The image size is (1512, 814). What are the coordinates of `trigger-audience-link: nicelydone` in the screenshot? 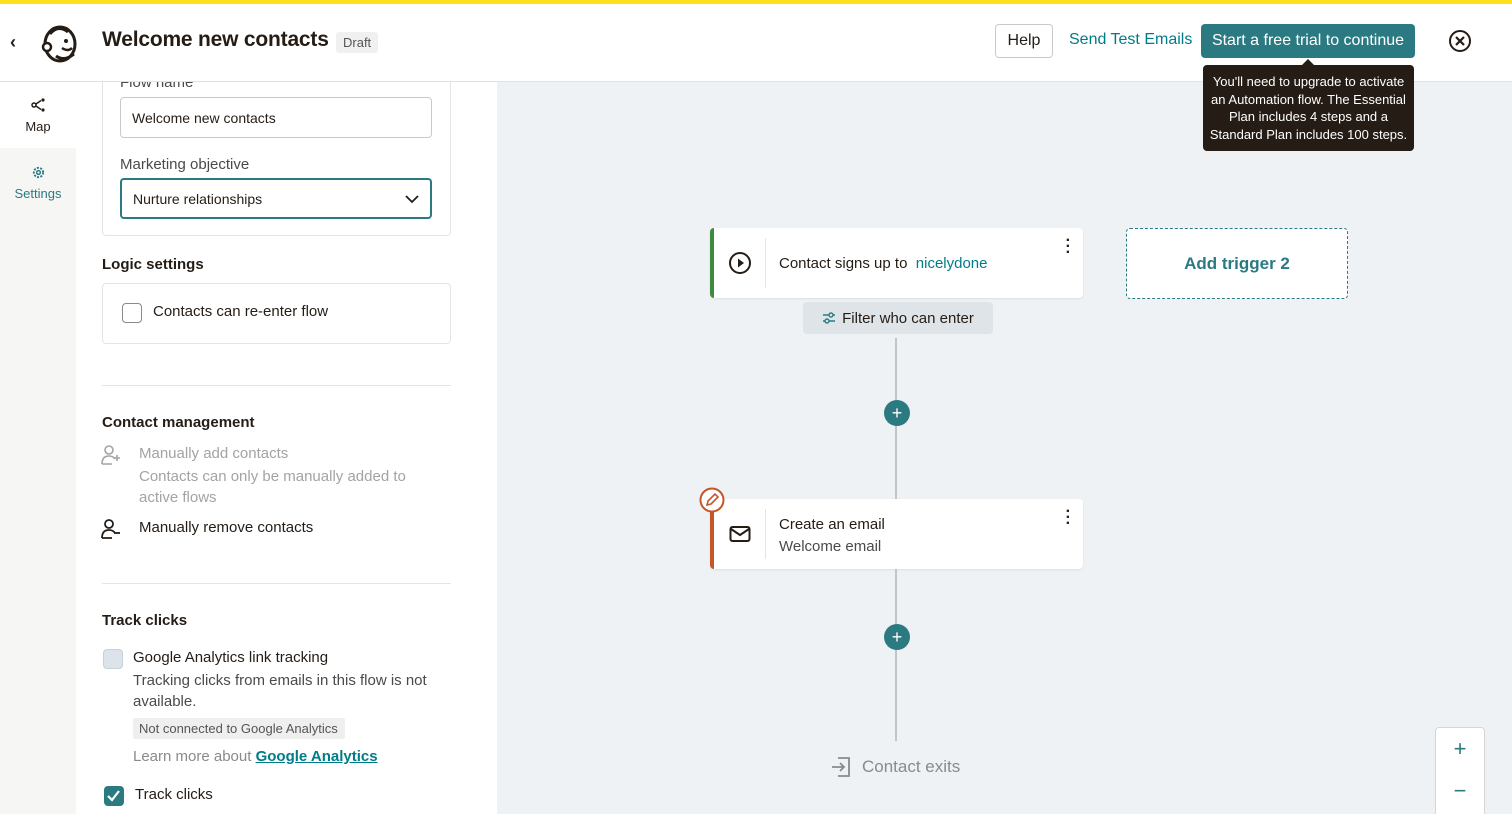 It's located at (952, 263).